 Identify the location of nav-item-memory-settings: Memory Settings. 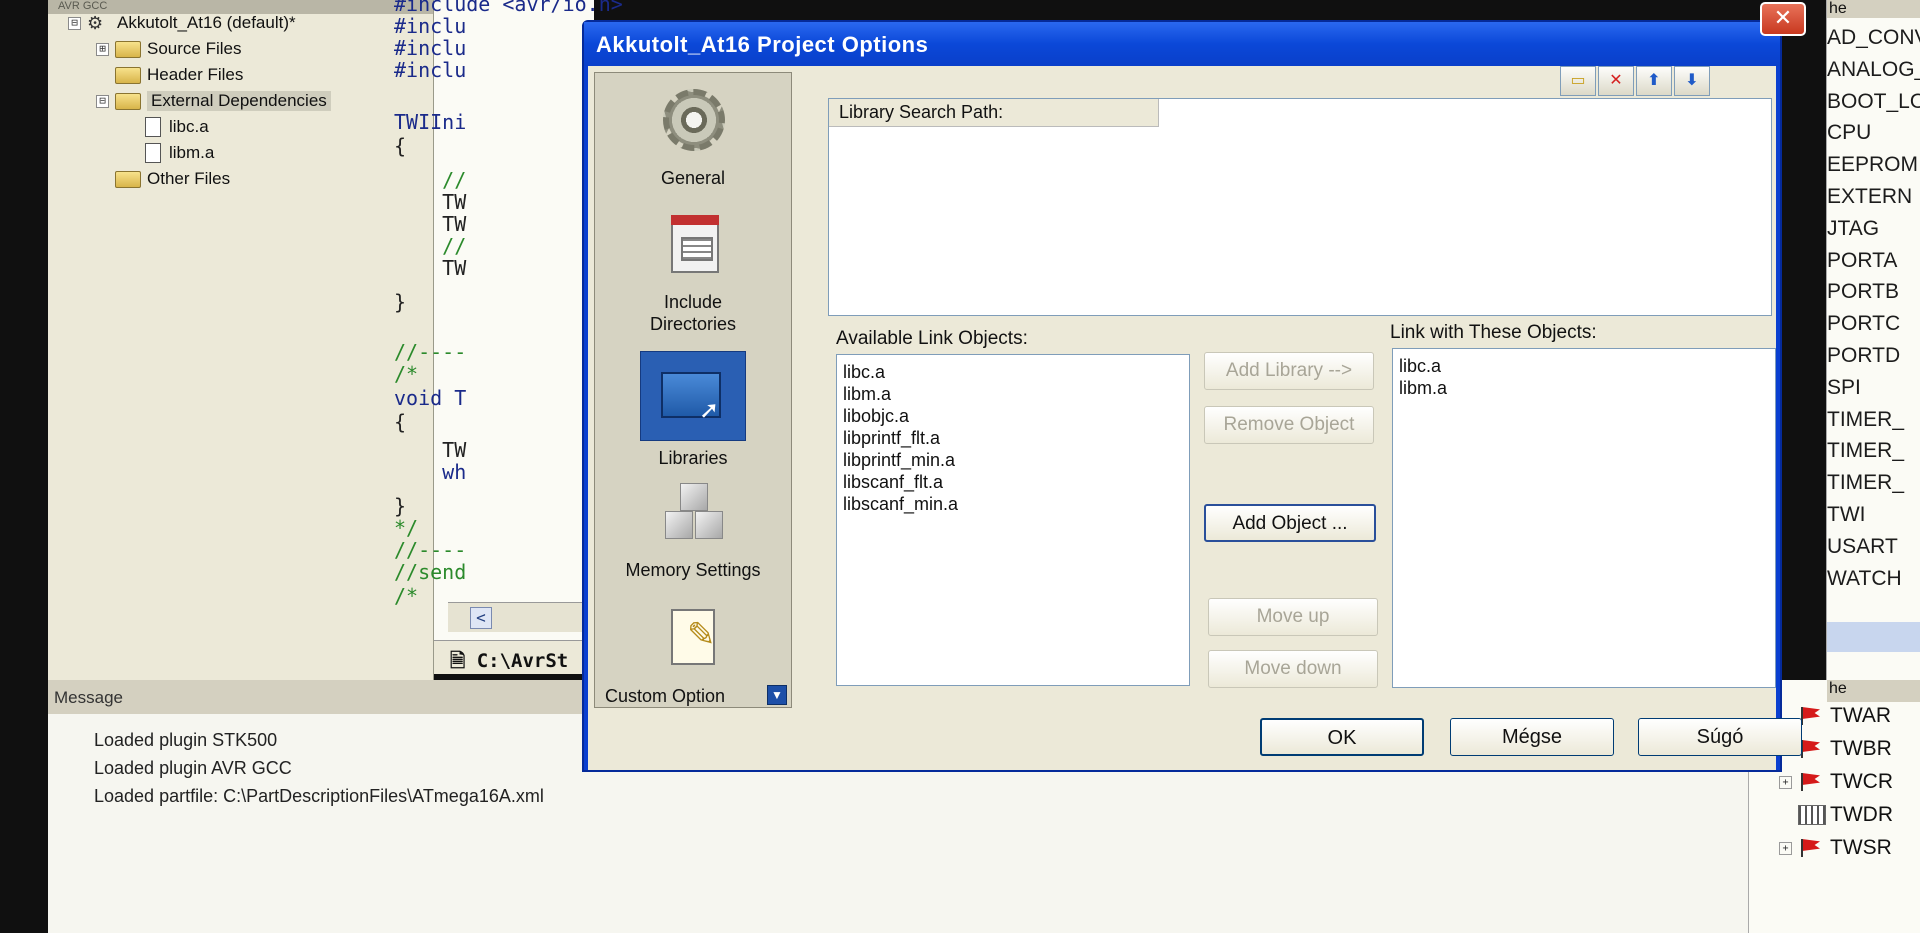
(693, 527).